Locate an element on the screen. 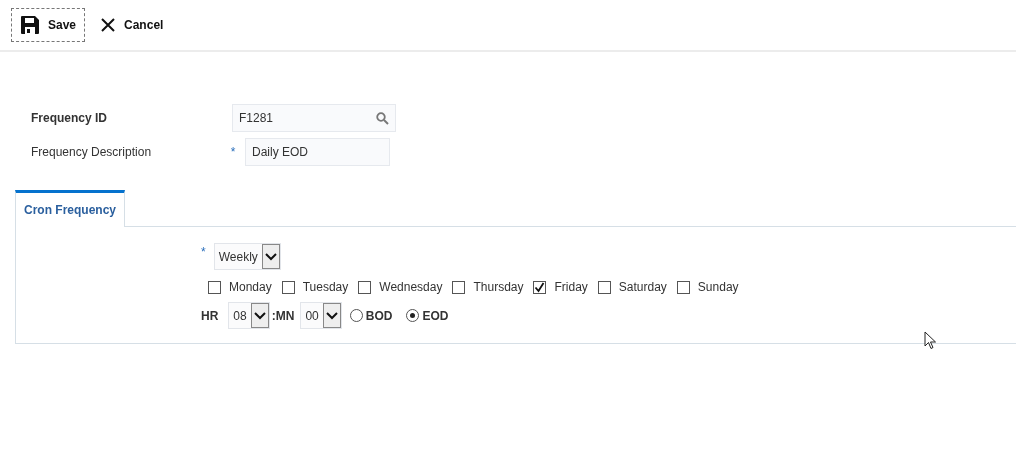 The width and height of the screenshot is (1016, 470). checkbox-label: Saturday is located at coordinates (642, 287).